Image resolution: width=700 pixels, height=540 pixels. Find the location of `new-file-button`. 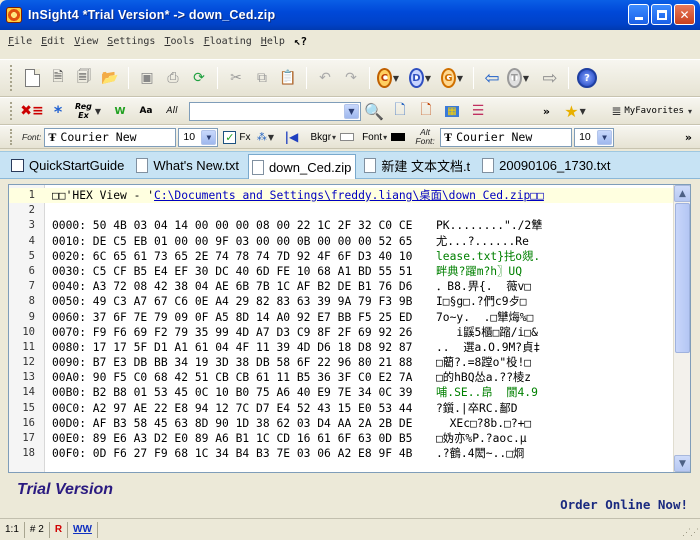

new-file-button is located at coordinates (32, 78).